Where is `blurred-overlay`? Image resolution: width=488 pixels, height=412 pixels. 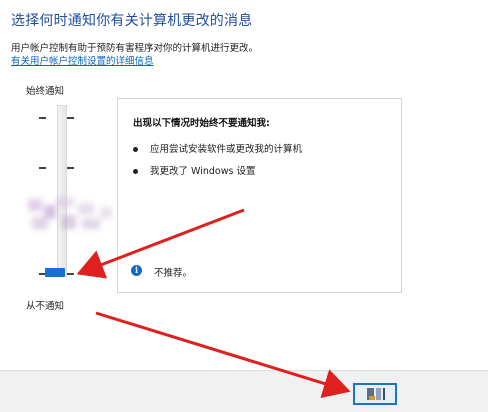
blurred-overlay is located at coordinates (70, 213).